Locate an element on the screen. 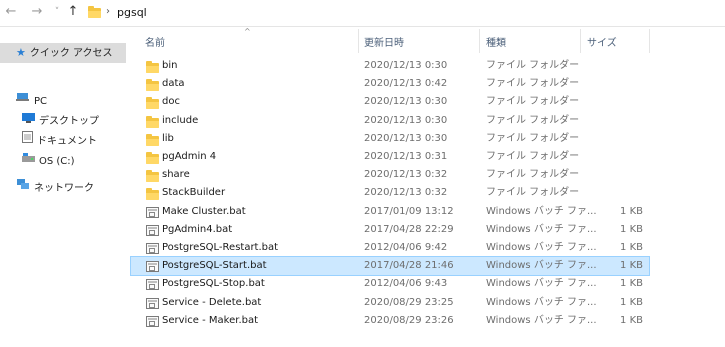 This screenshot has height=347, width=725. column-header-type: 種類 is located at coordinates (496, 44).